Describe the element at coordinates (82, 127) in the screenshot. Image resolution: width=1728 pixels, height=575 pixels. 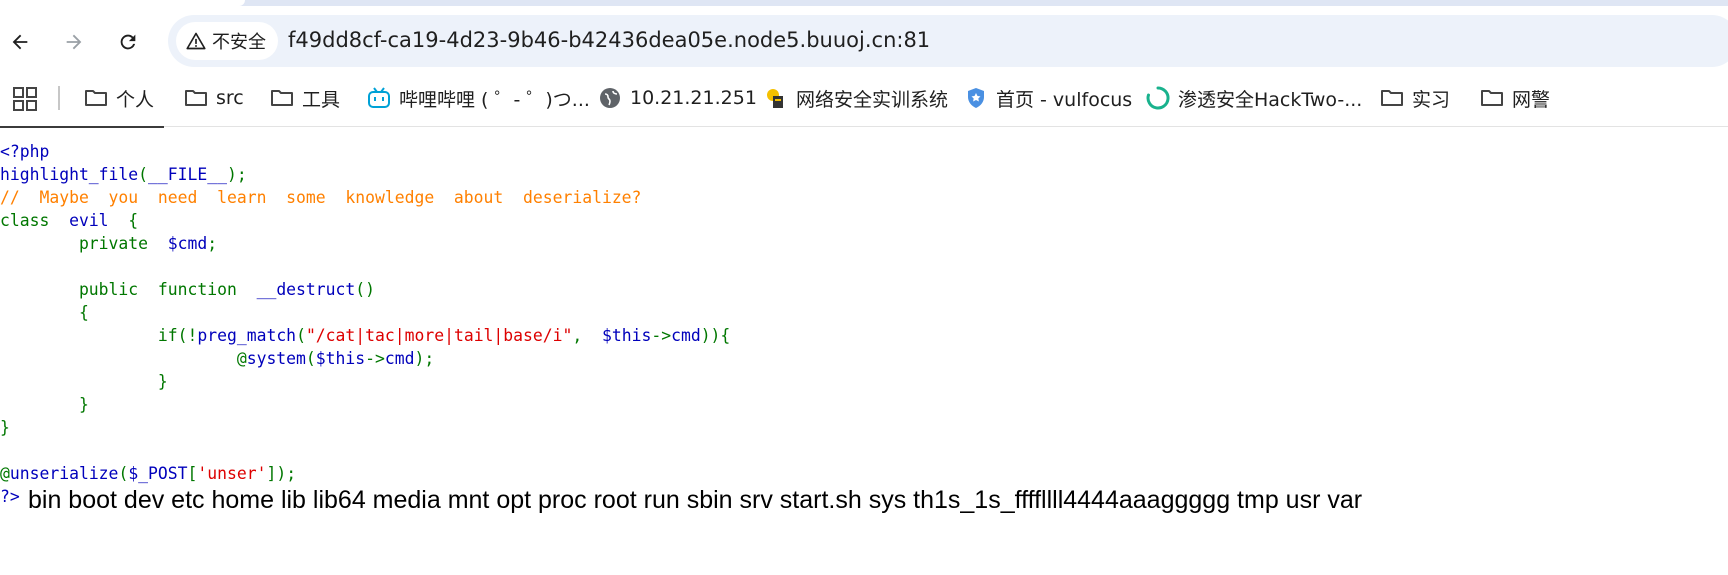
I see `bookmark-hover-underline` at that location.